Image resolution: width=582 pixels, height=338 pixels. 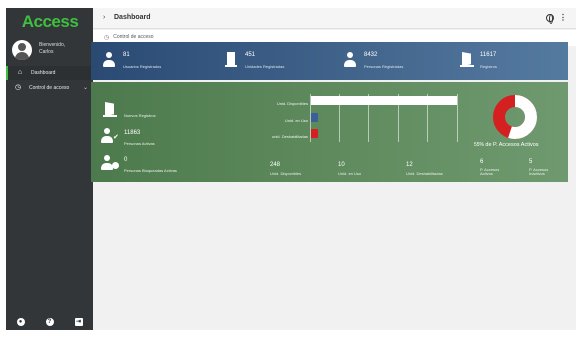 I want to click on sidebar-item-dashboard: ⌂ Dashboard, so click(x=49, y=73).